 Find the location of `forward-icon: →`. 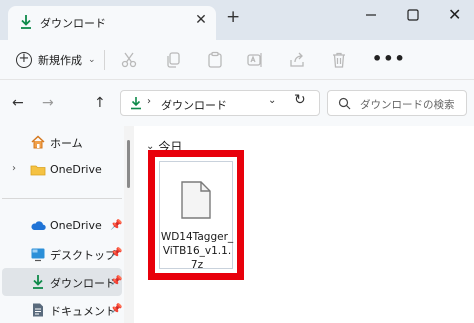

forward-icon: → is located at coordinates (48, 103).